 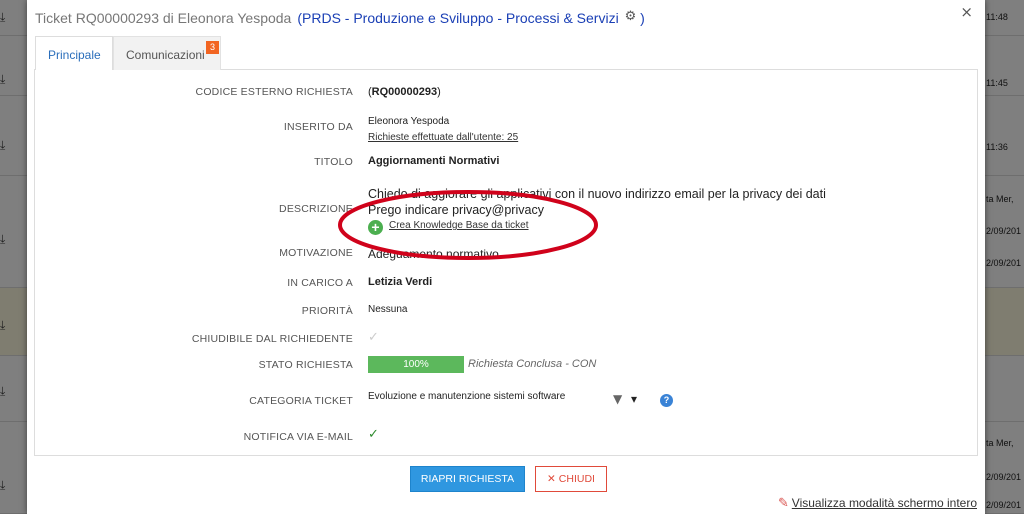 What do you see at coordinates (456, 210) in the screenshot?
I see `descrizione-line-2: Prego indicare privacy@privacy` at bounding box center [456, 210].